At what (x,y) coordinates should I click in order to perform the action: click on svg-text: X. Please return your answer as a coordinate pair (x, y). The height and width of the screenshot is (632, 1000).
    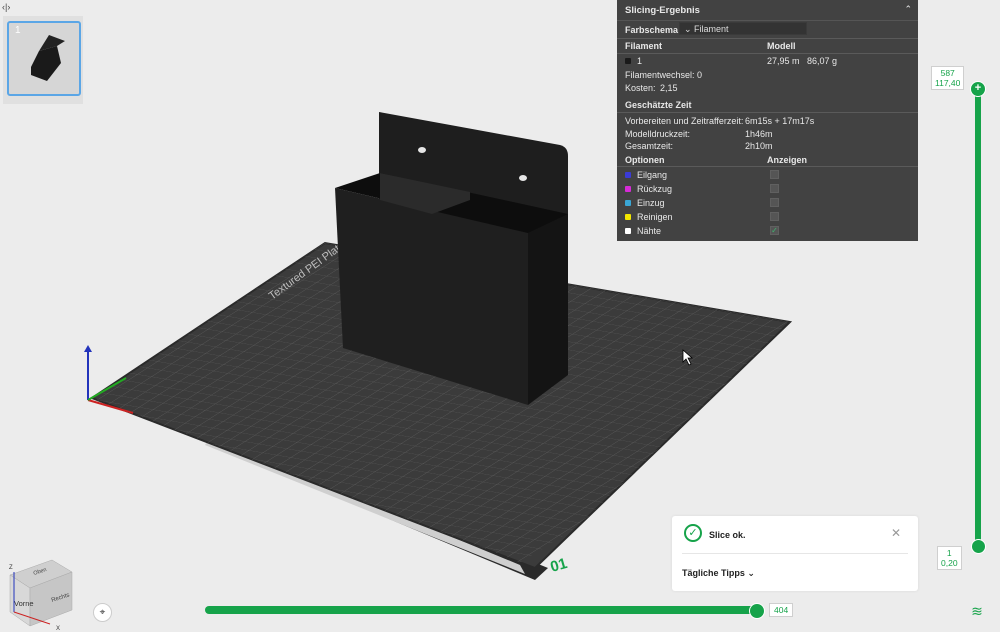
    Looking at the image, I should click on (58, 629).